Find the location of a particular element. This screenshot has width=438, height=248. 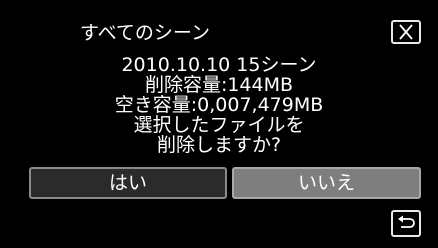

back-button is located at coordinates (406, 223).